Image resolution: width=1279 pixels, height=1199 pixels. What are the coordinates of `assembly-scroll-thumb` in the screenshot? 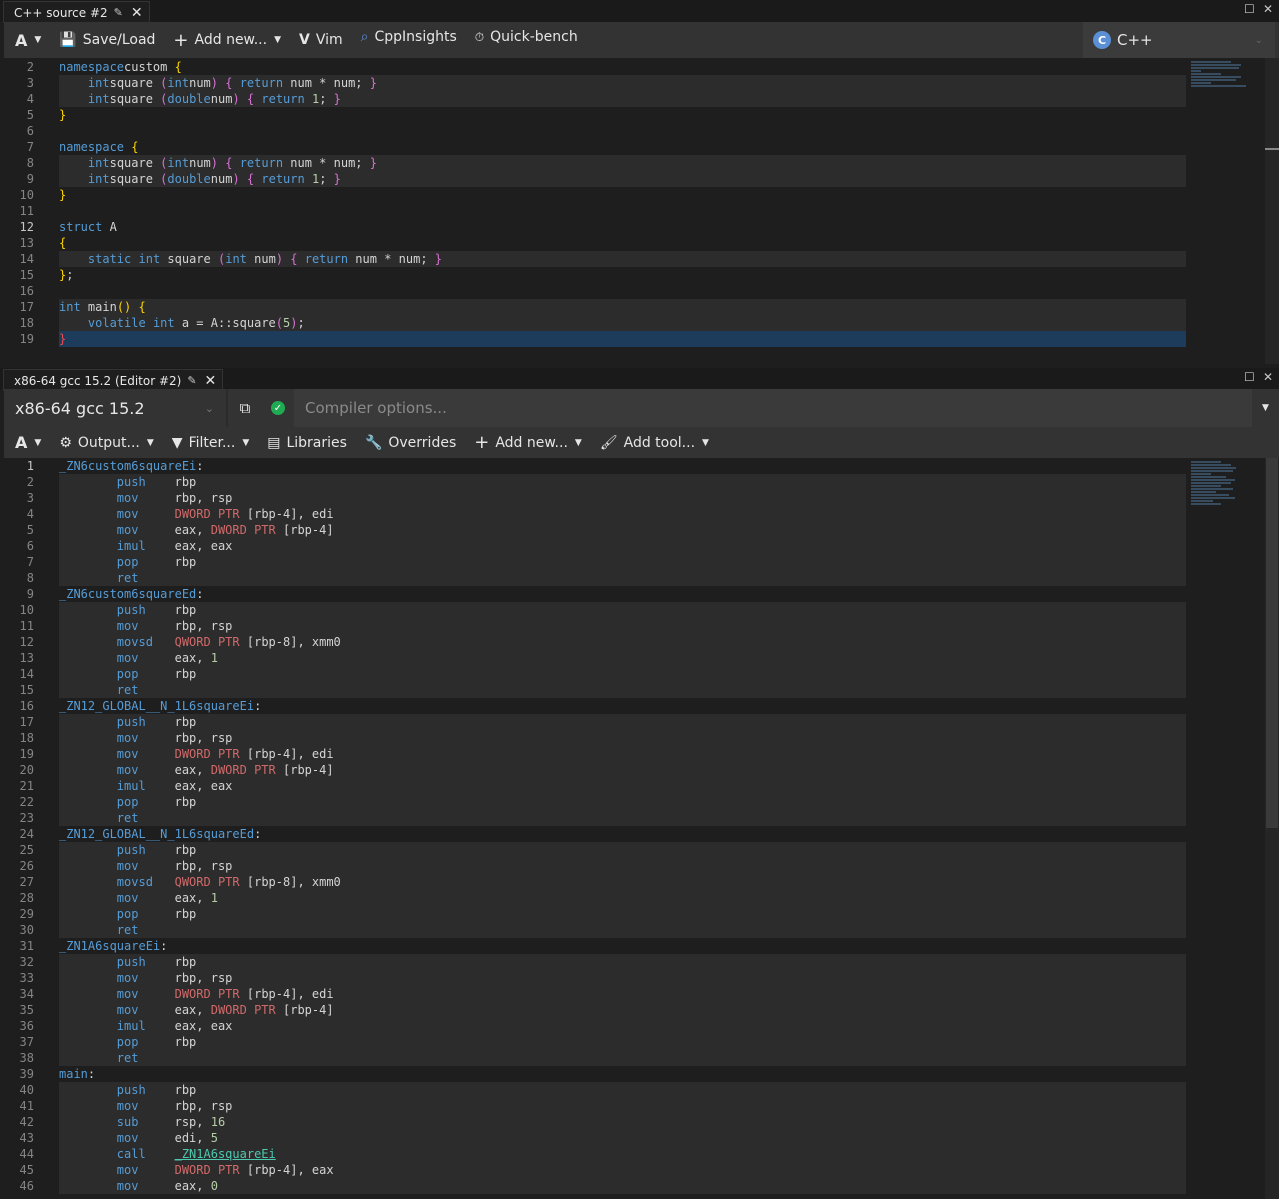 It's located at (1272, 643).